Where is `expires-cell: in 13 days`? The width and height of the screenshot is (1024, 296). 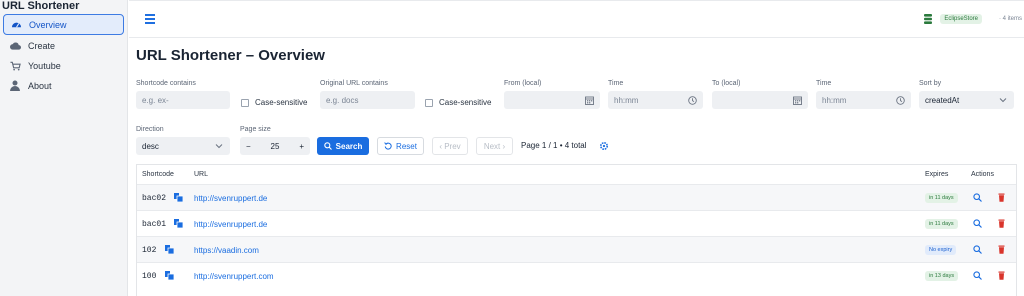
expires-cell: in 13 days is located at coordinates (942, 276).